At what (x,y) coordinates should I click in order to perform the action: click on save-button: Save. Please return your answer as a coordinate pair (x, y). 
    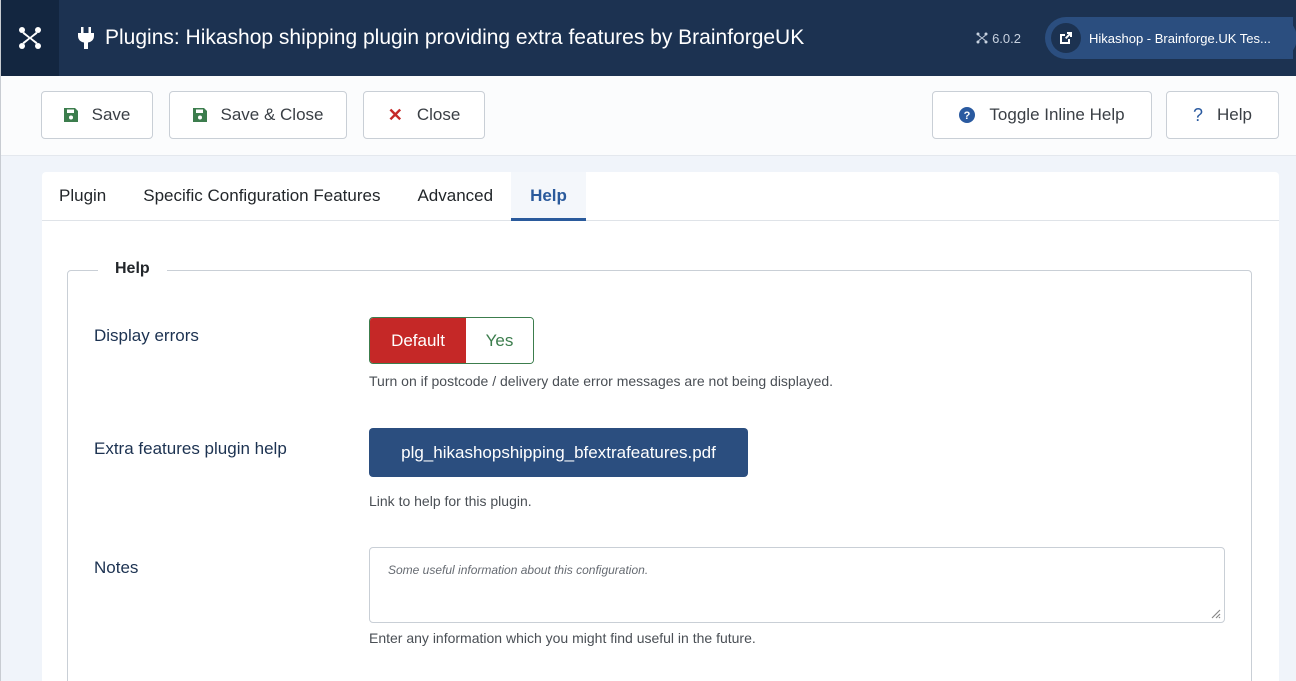
    Looking at the image, I should click on (97, 115).